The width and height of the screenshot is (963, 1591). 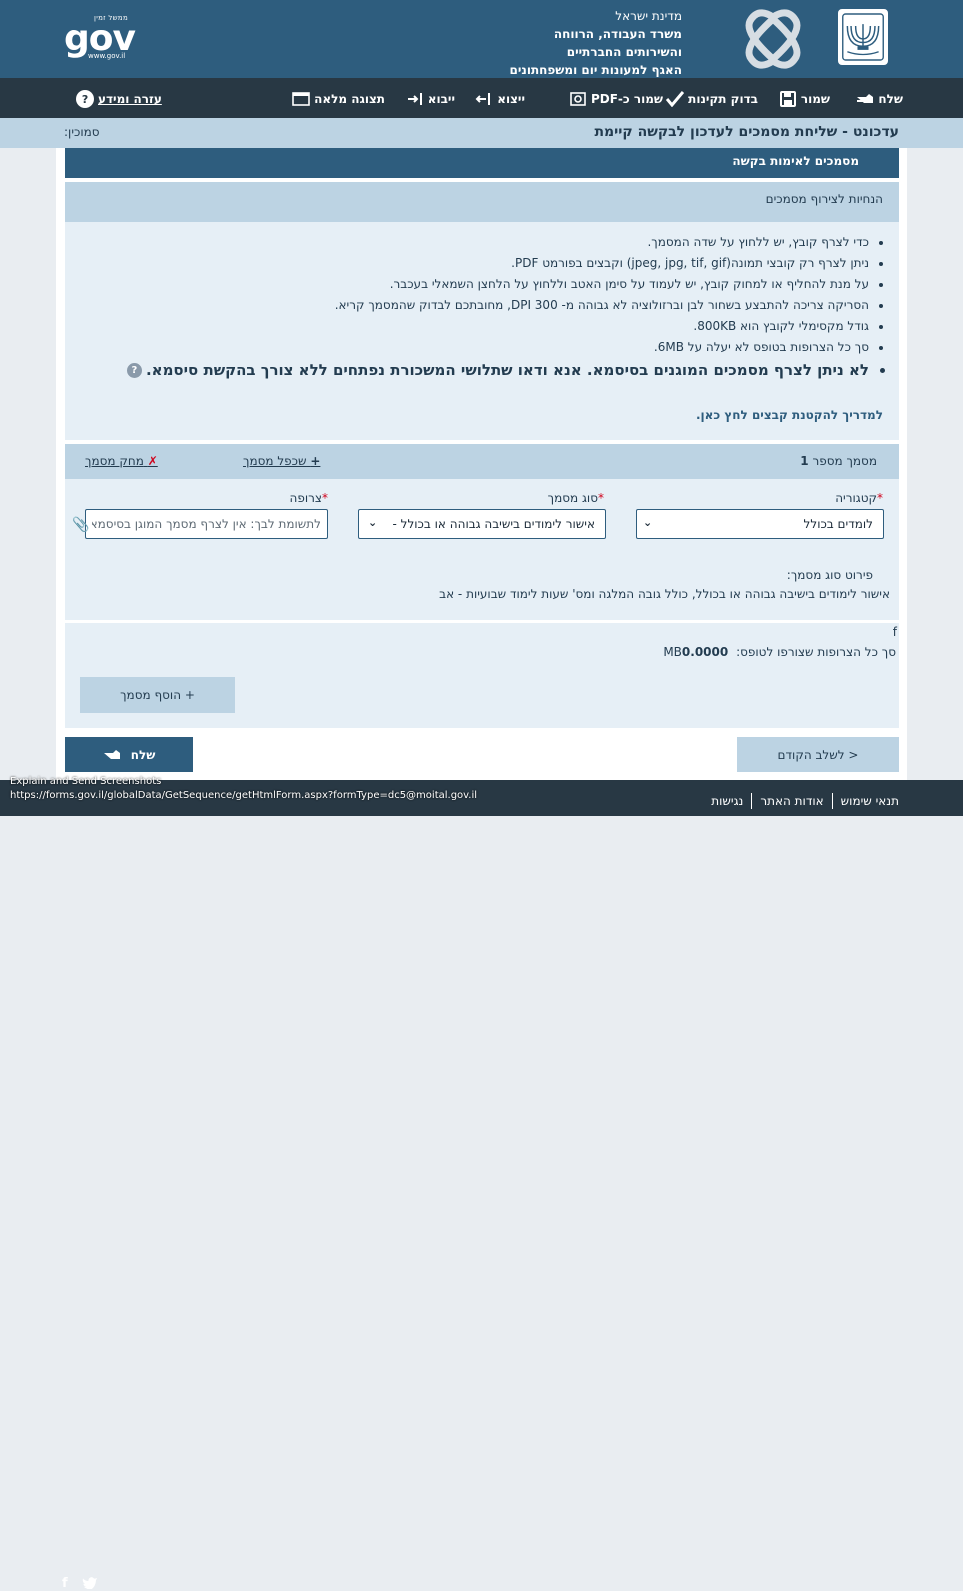 What do you see at coordinates (752, 801) in the screenshot?
I see `footer-divider` at bounding box center [752, 801].